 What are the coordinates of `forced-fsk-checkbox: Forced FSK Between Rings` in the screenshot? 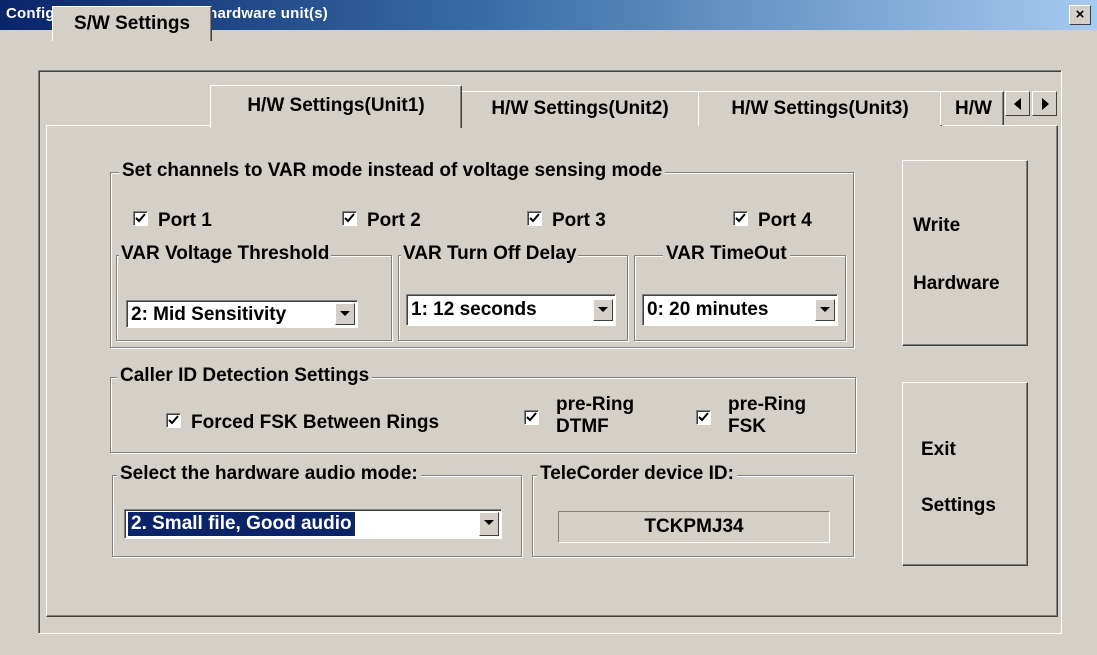 It's located at (302, 423).